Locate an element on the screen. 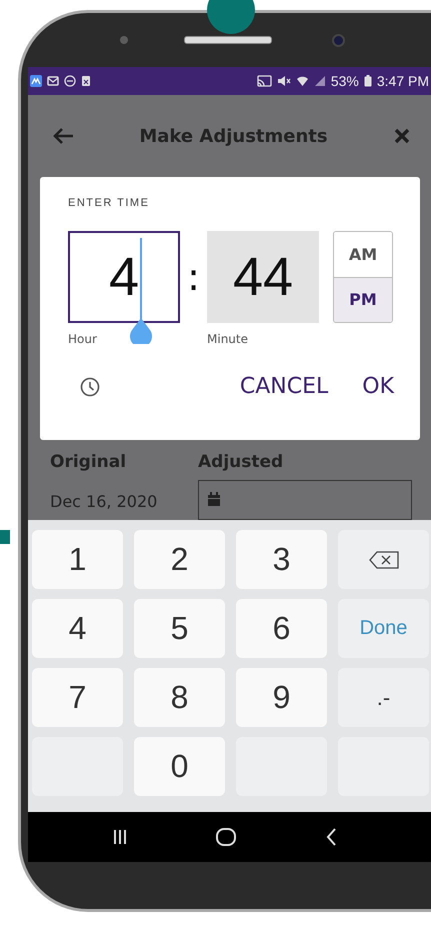 The width and height of the screenshot is (431, 928). keypad-key: 5 is located at coordinates (179, 628).